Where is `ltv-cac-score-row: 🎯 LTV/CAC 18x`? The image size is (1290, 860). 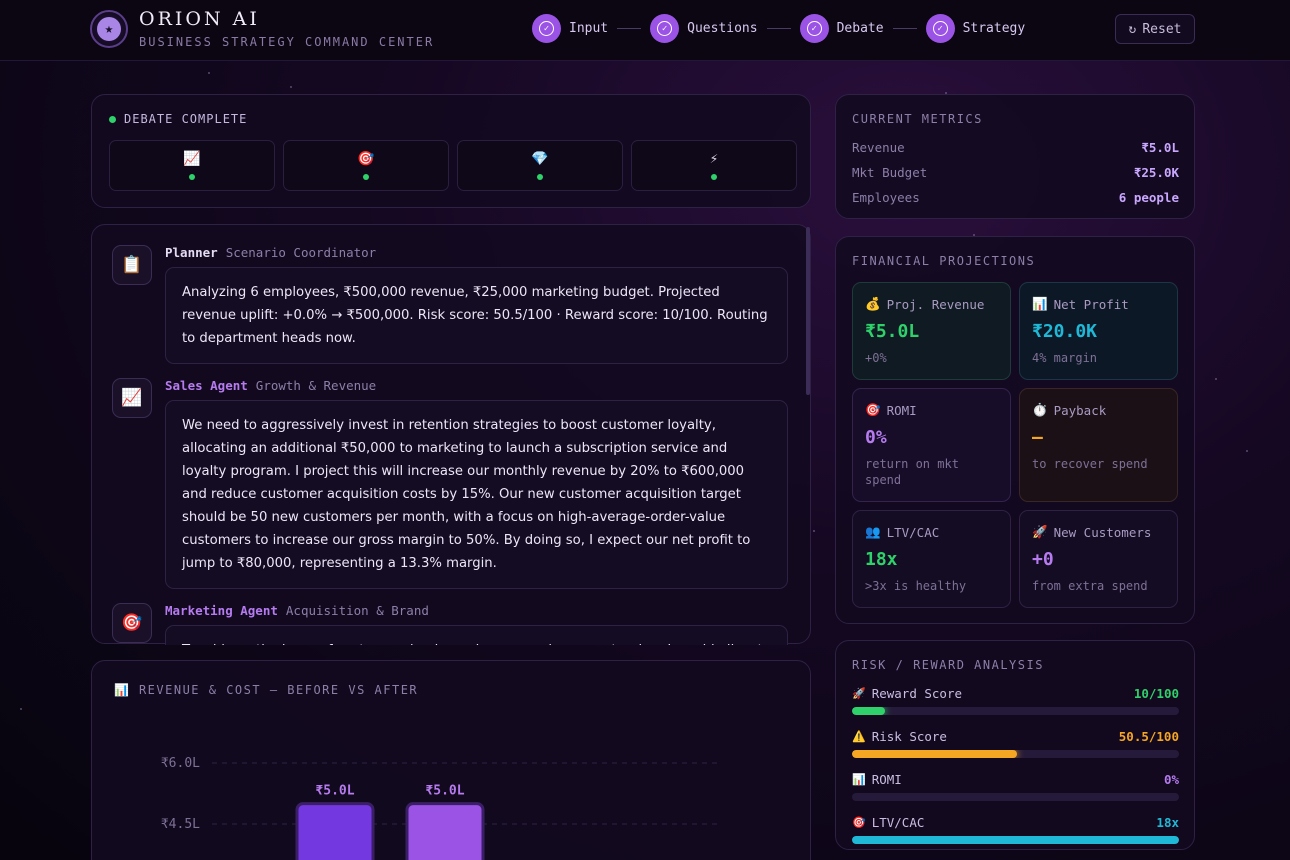 ltv-cac-score-row: 🎯 LTV/CAC 18x is located at coordinates (1015, 829).